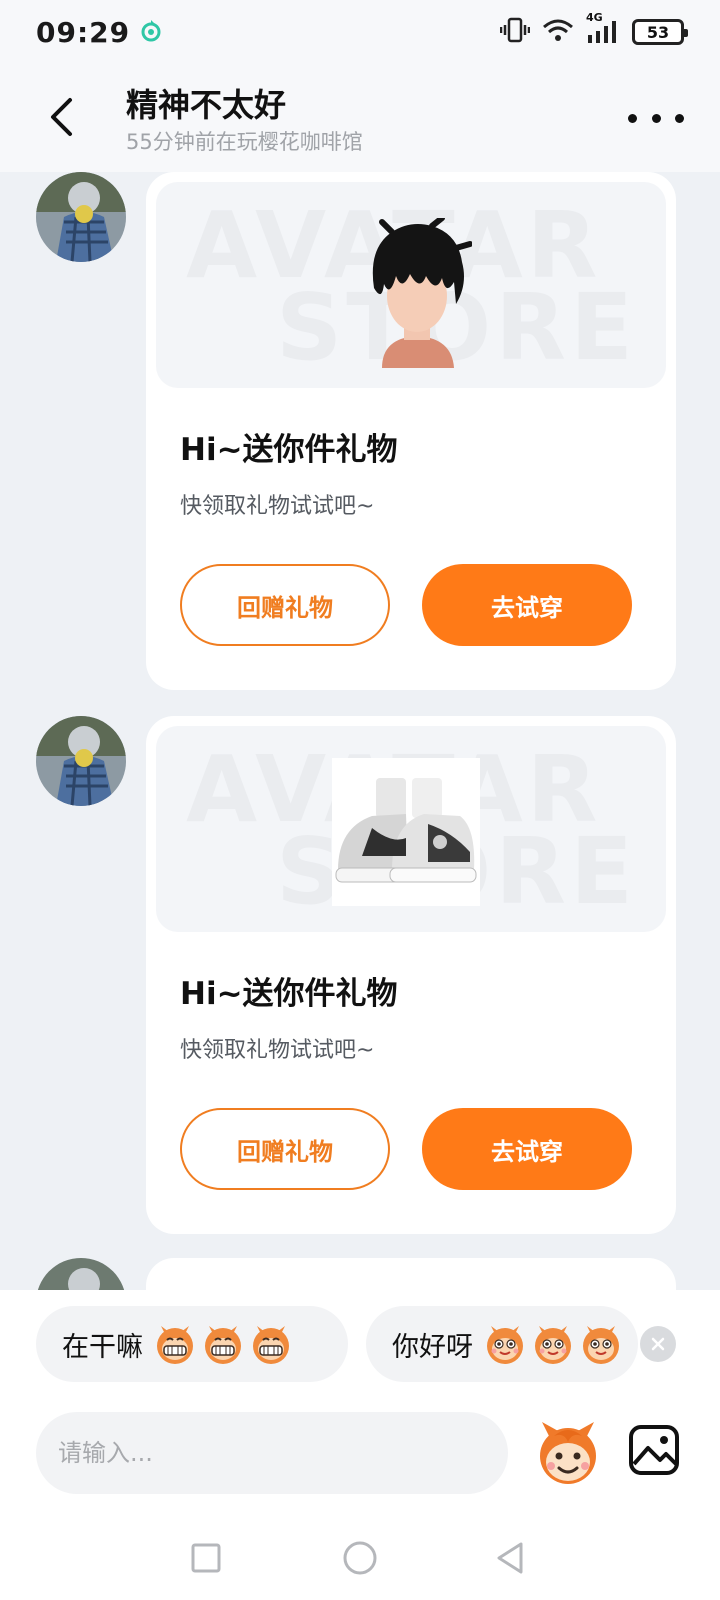  I want to click on contact-status: 55分钟前在玩樱花咖啡馆, so click(244, 142).